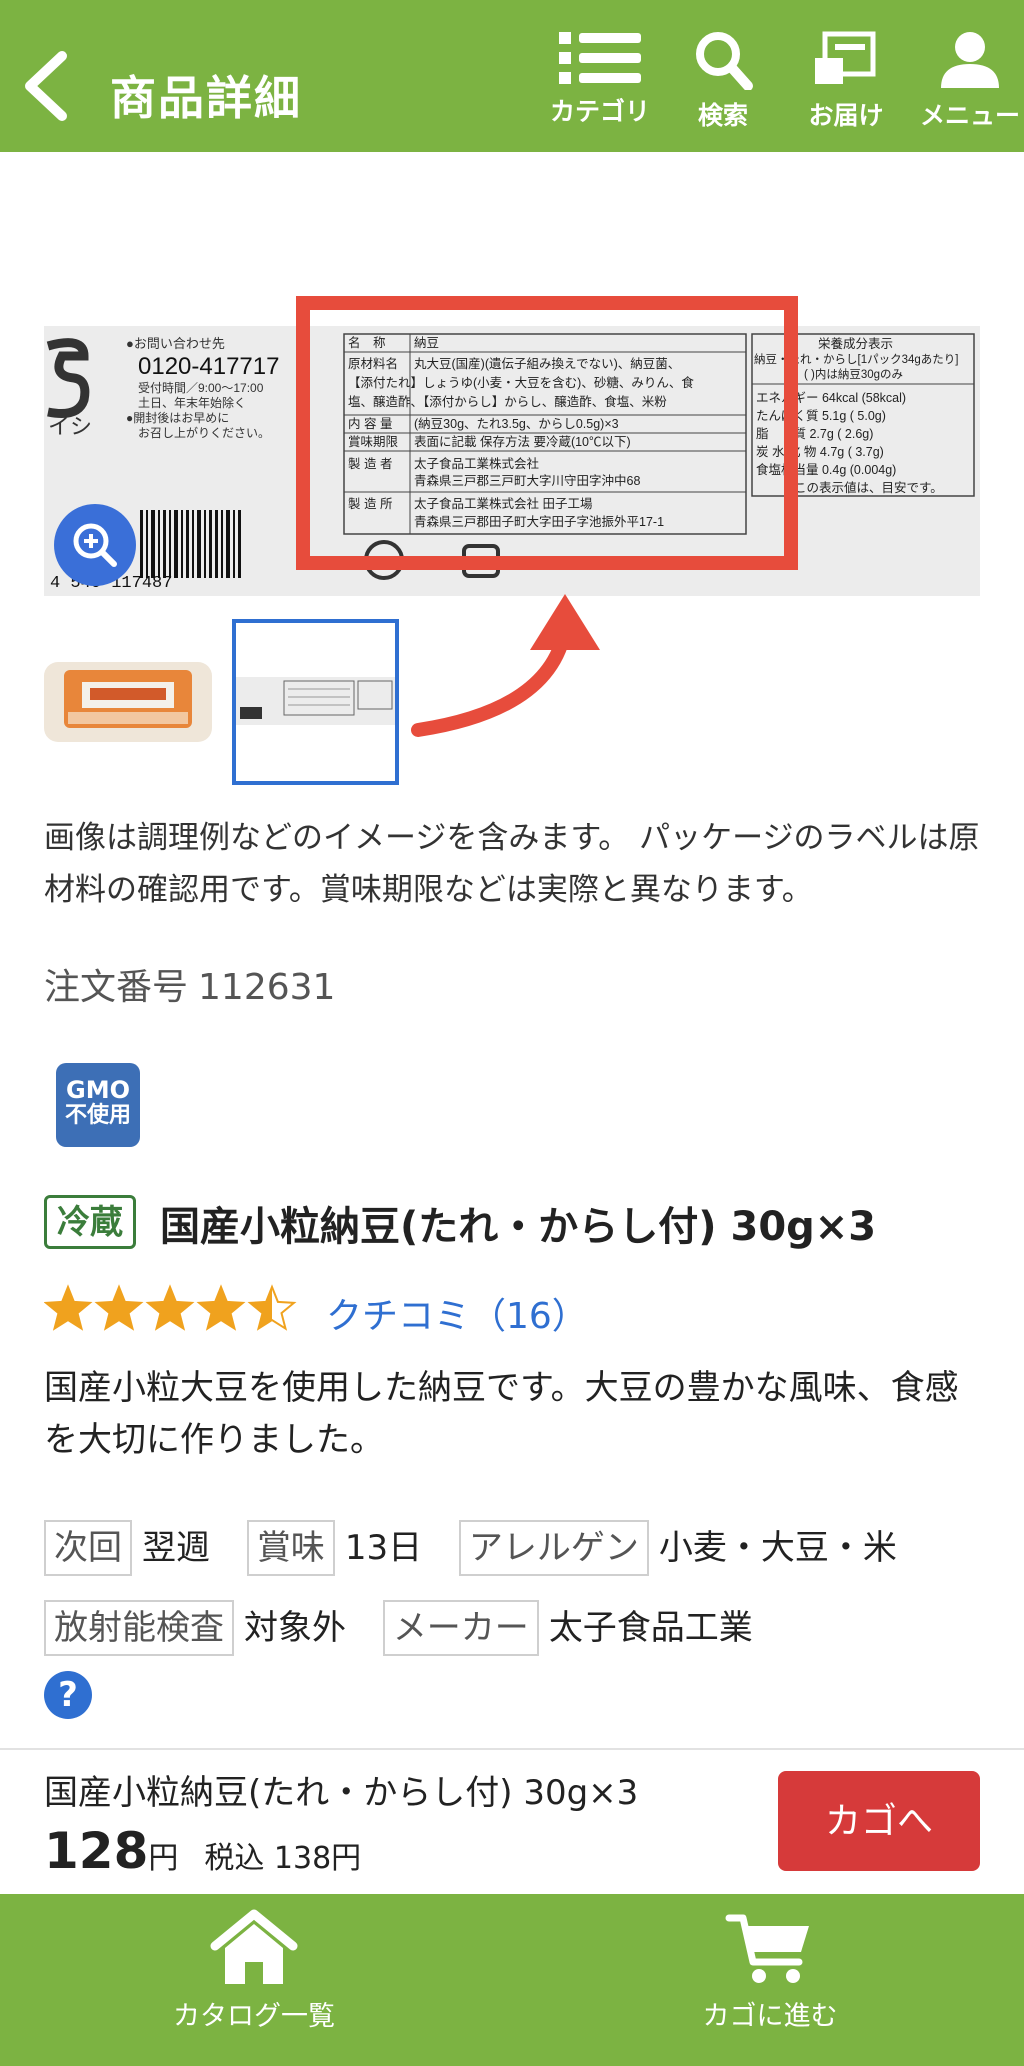  I want to click on zoom-button, so click(95, 545).